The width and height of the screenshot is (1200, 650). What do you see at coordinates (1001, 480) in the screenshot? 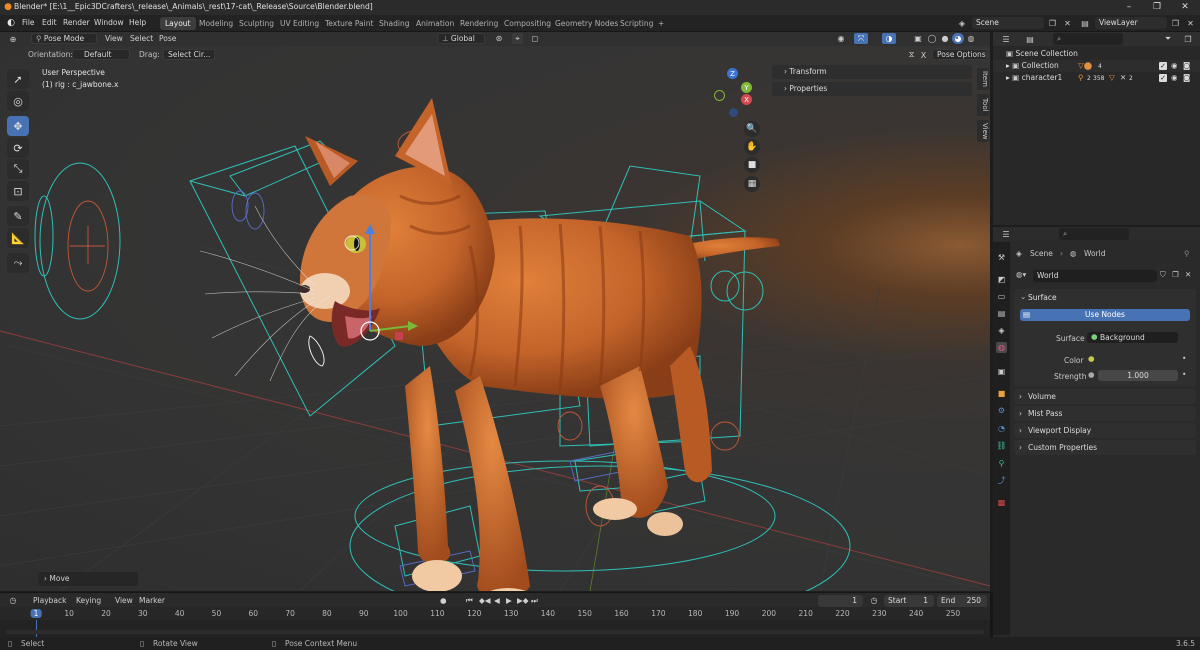
I see `bone-tab-icon: ⤴` at bounding box center [1001, 480].